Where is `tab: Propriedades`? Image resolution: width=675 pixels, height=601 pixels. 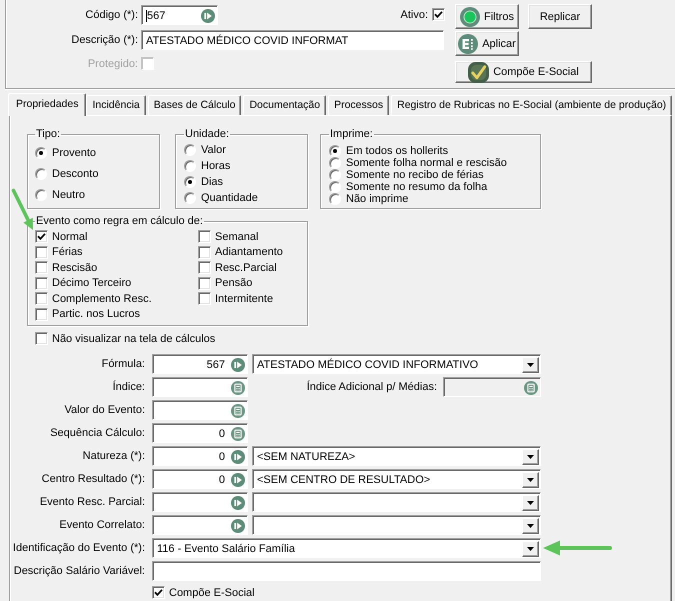 tab: Propriedades is located at coordinates (47, 104).